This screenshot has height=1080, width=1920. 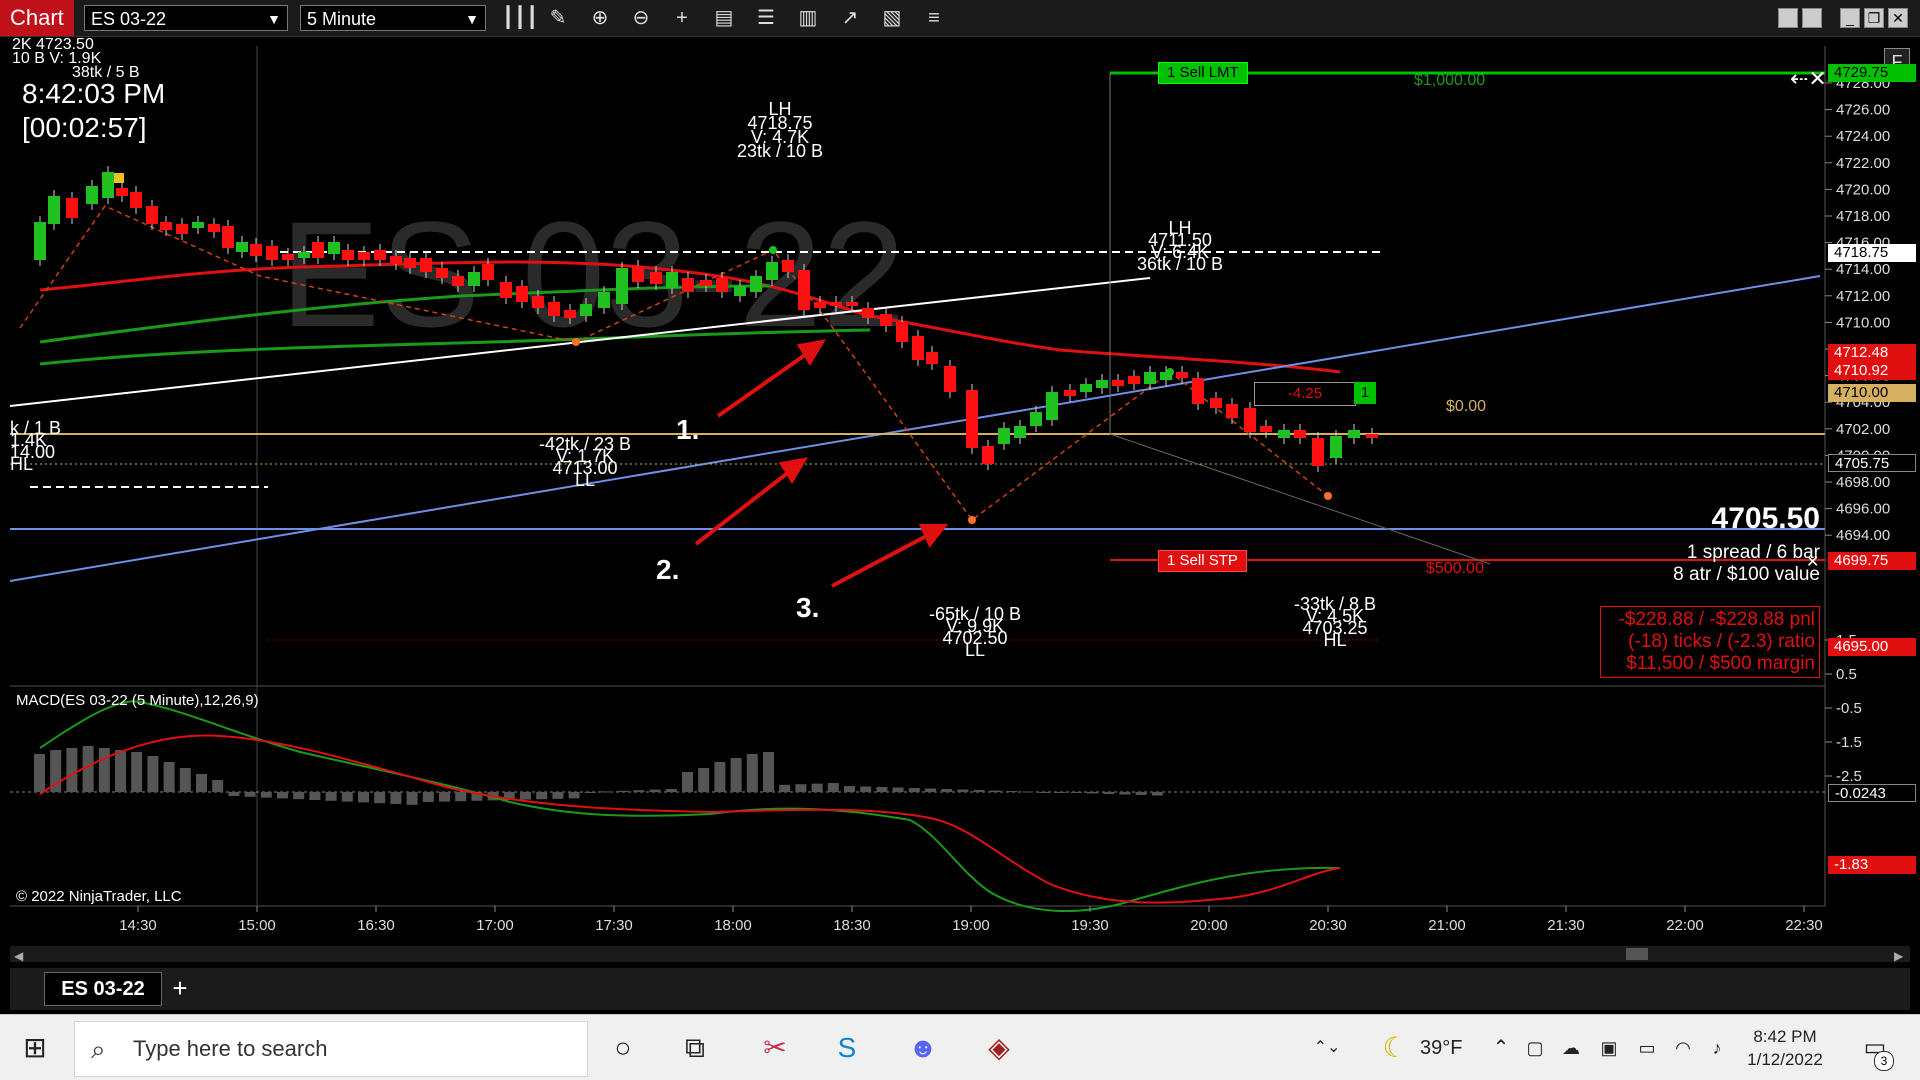 I want to click on discord-icon: ☻, so click(x=923, y=1048).